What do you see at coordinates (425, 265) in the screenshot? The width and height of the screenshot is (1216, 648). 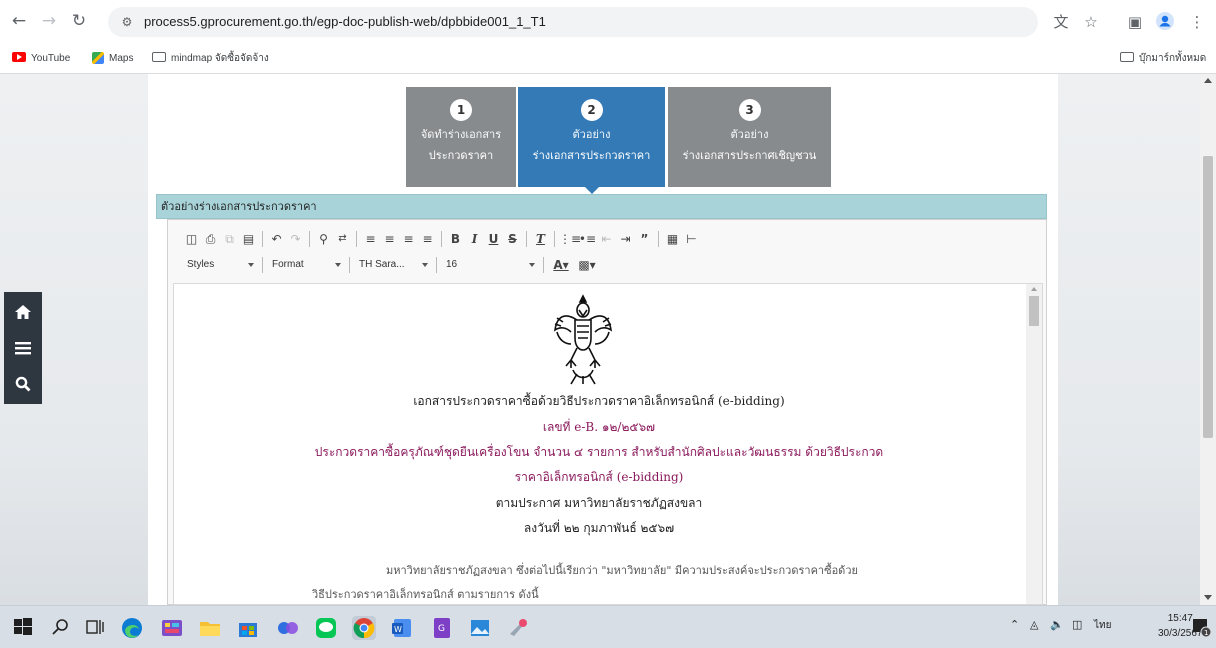 I see `chevron-down-icon` at bounding box center [425, 265].